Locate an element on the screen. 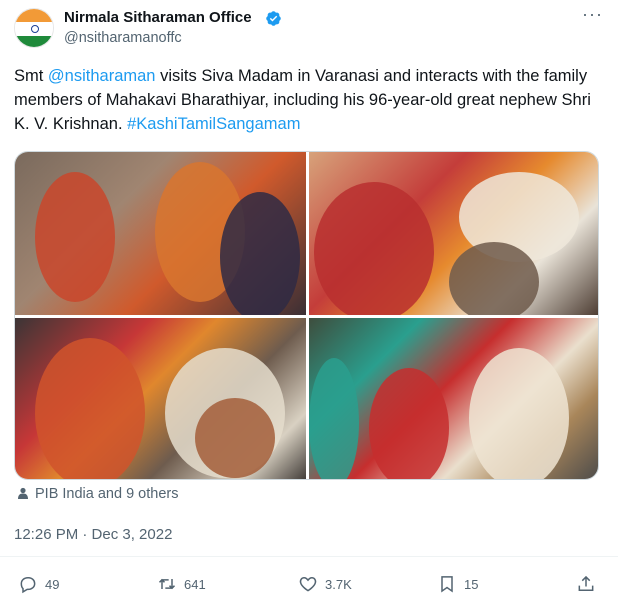 This screenshot has height=607, width=618. heart-icon is located at coordinates (308, 584).